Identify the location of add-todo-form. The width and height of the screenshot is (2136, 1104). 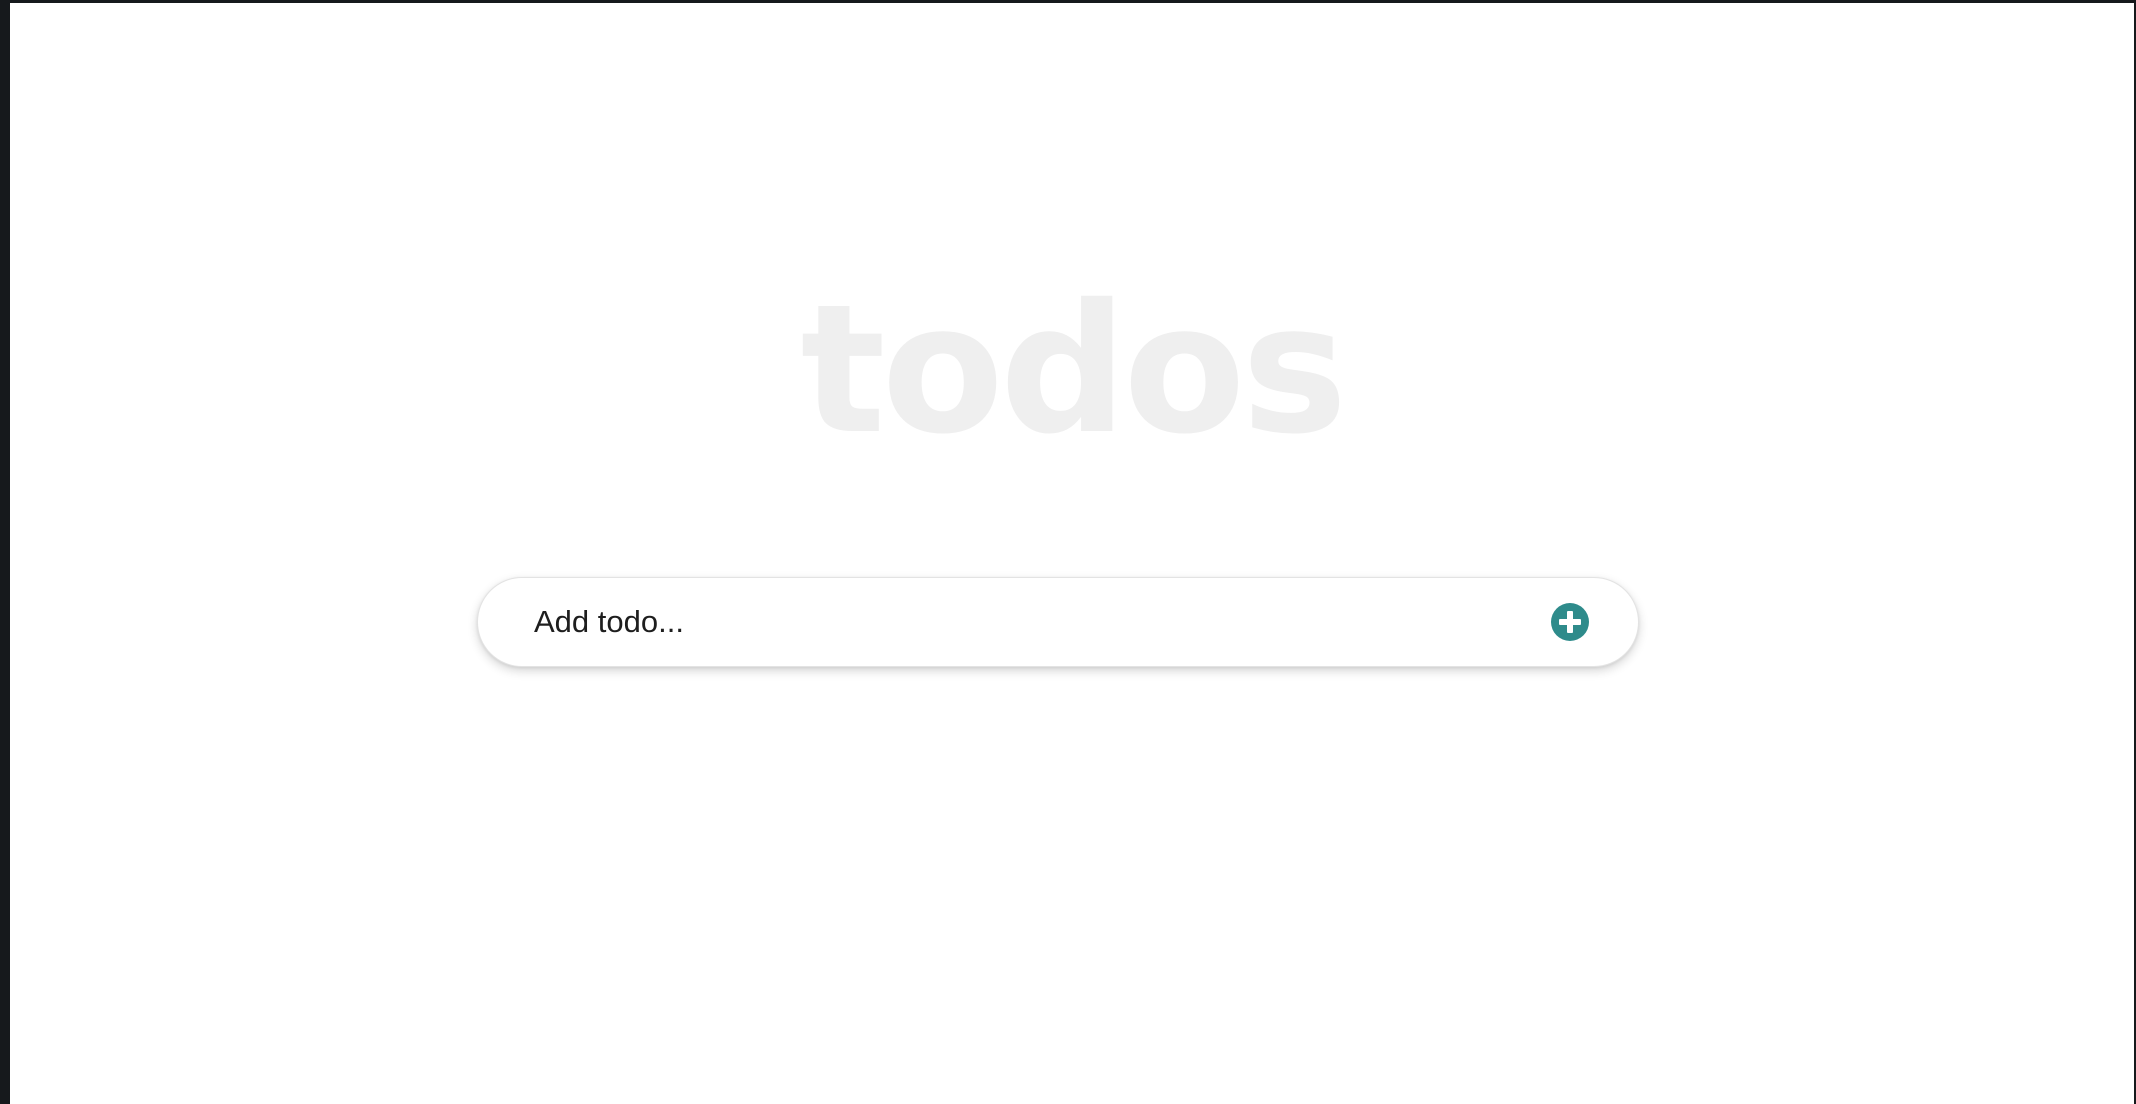
(1058, 622).